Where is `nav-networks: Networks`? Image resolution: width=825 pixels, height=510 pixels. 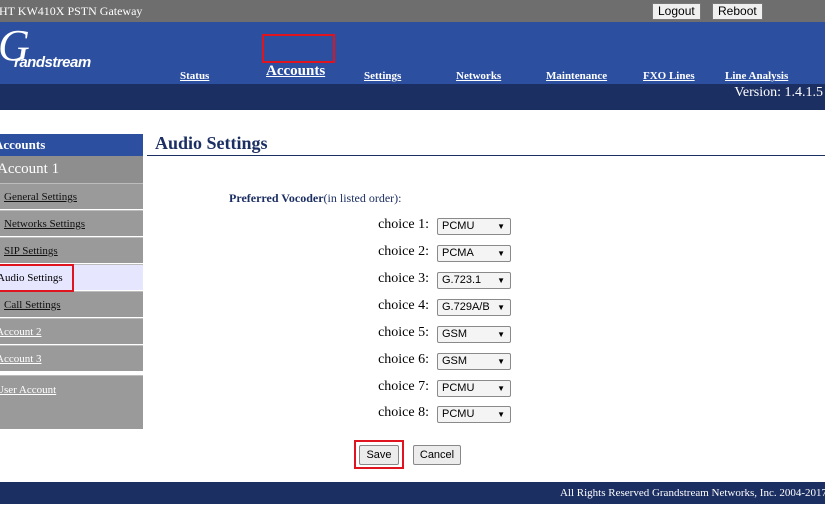
nav-networks: Networks is located at coordinates (478, 76).